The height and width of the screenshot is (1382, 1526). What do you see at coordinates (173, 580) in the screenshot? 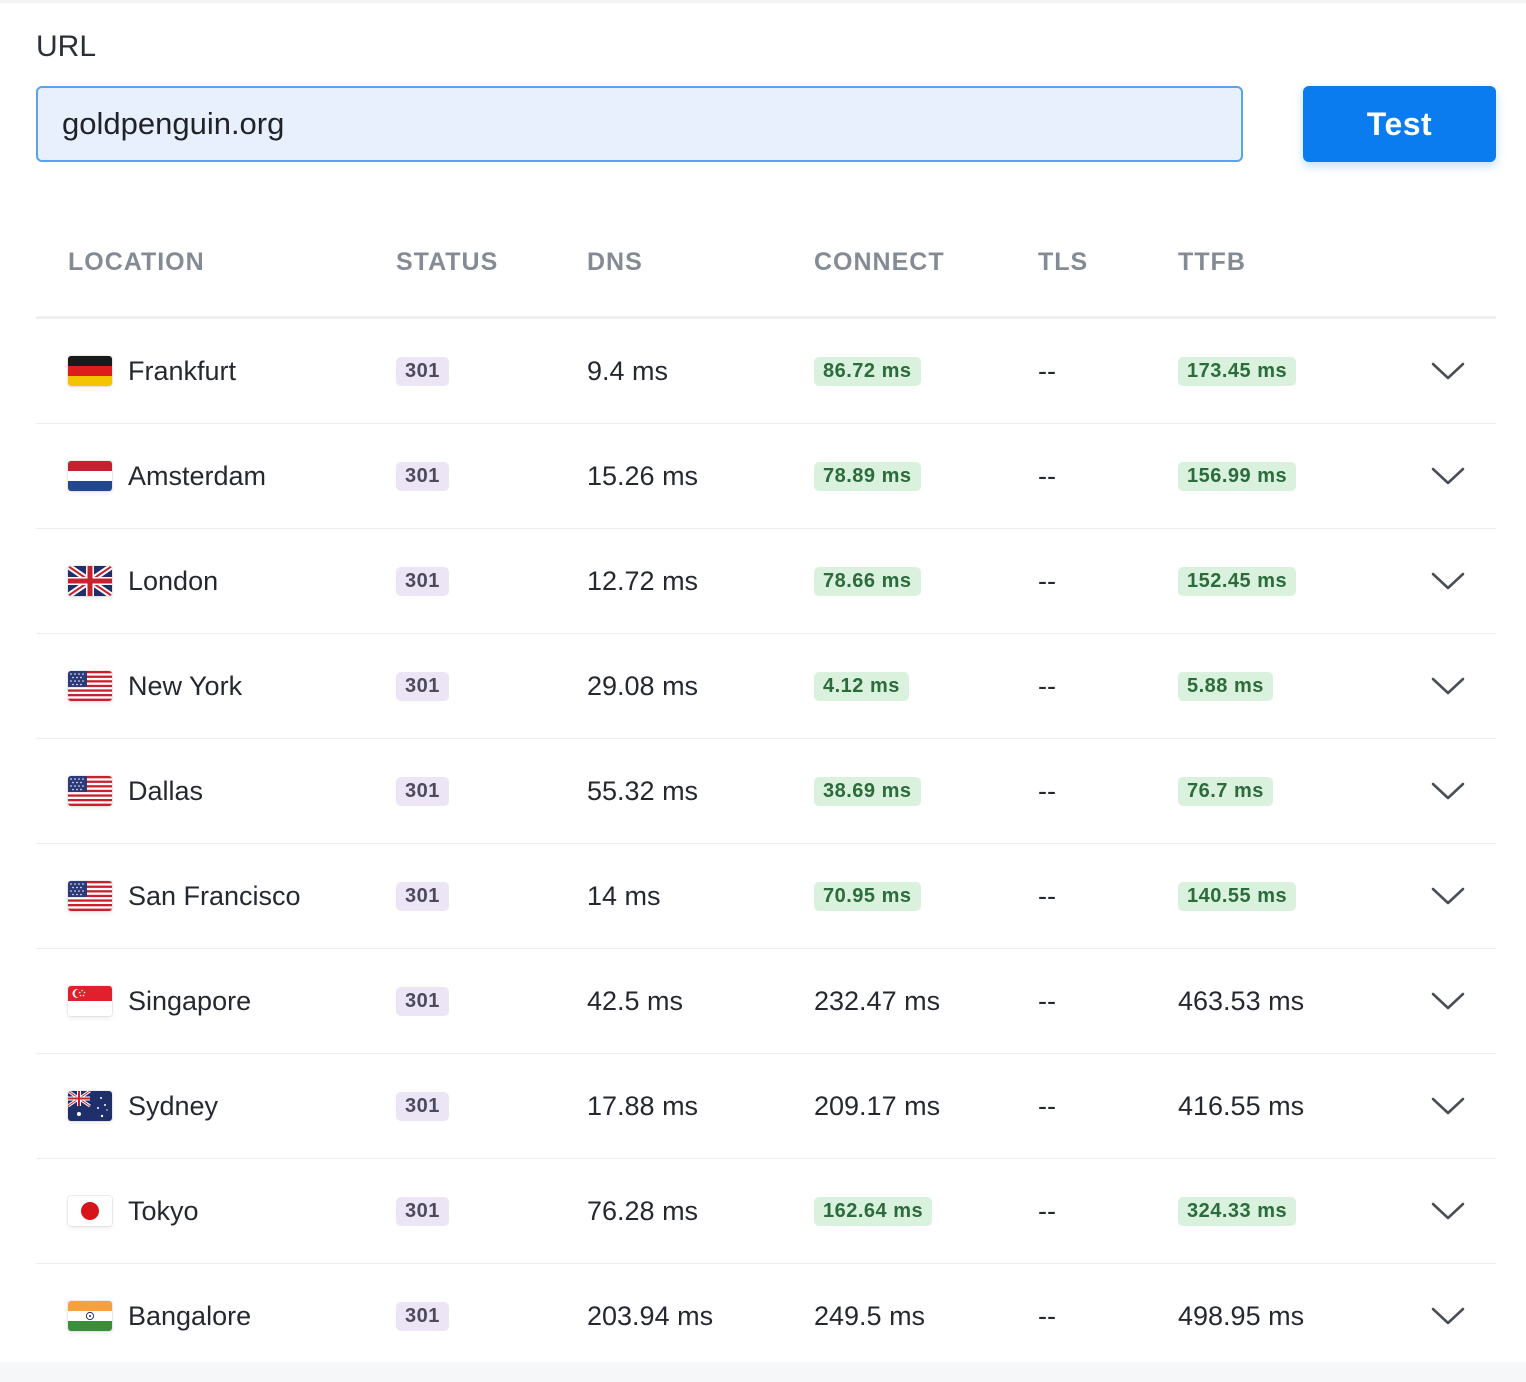
I see `location-name: London` at bounding box center [173, 580].